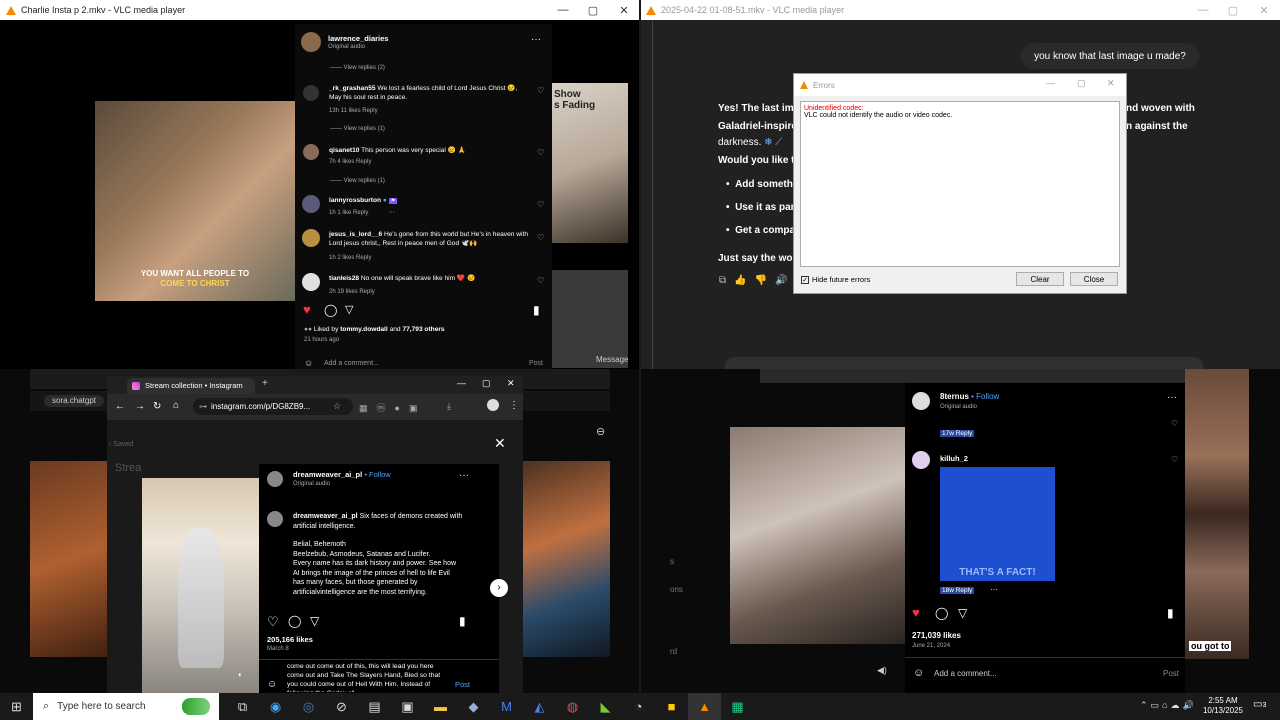 The height and width of the screenshot is (720, 1280). I want to click on nvidia-icon: ◣, so click(605, 706).